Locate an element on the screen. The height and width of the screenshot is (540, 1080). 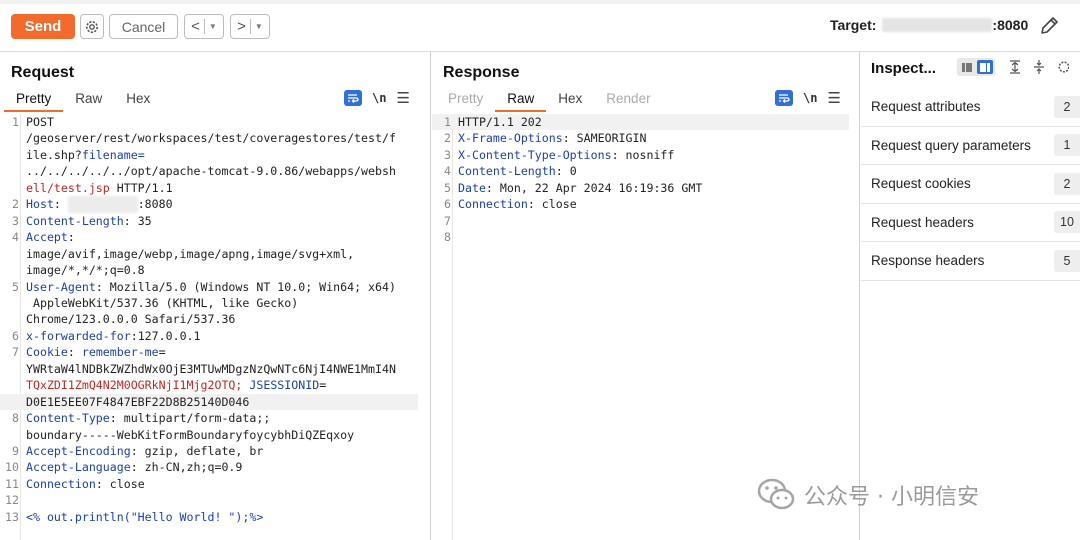
inspector-item-response-headers: Response headers 5 is located at coordinates (970, 261).